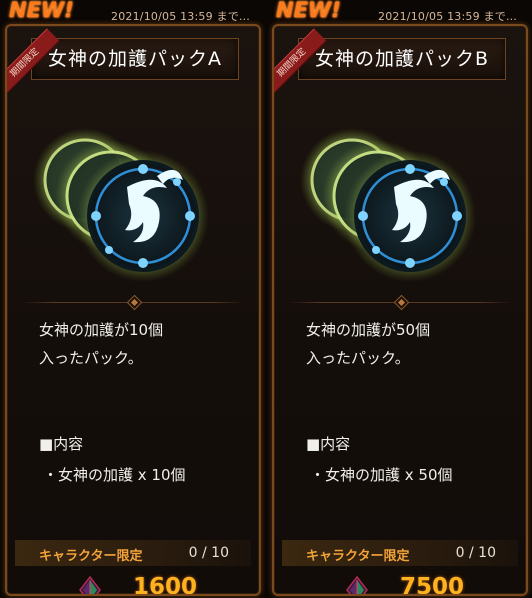 This screenshot has width=532, height=598. I want to click on contents-item: ・女神の加護 x 50個, so click(381, 475).